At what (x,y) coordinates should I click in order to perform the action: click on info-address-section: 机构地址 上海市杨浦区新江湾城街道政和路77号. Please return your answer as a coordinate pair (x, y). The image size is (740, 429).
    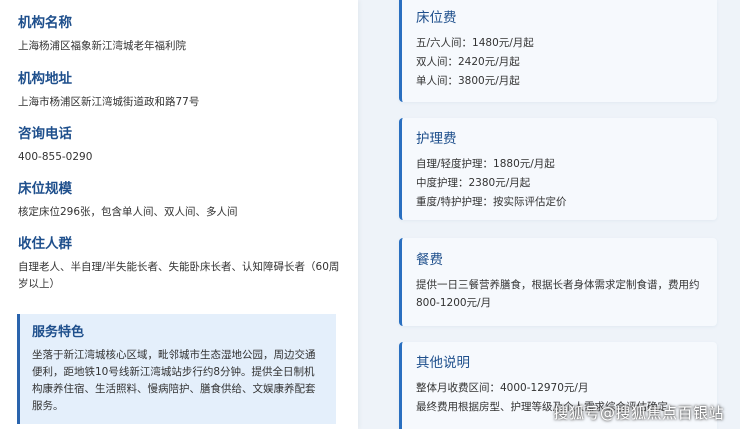
    Looking at the image, I should click on (183, 90).